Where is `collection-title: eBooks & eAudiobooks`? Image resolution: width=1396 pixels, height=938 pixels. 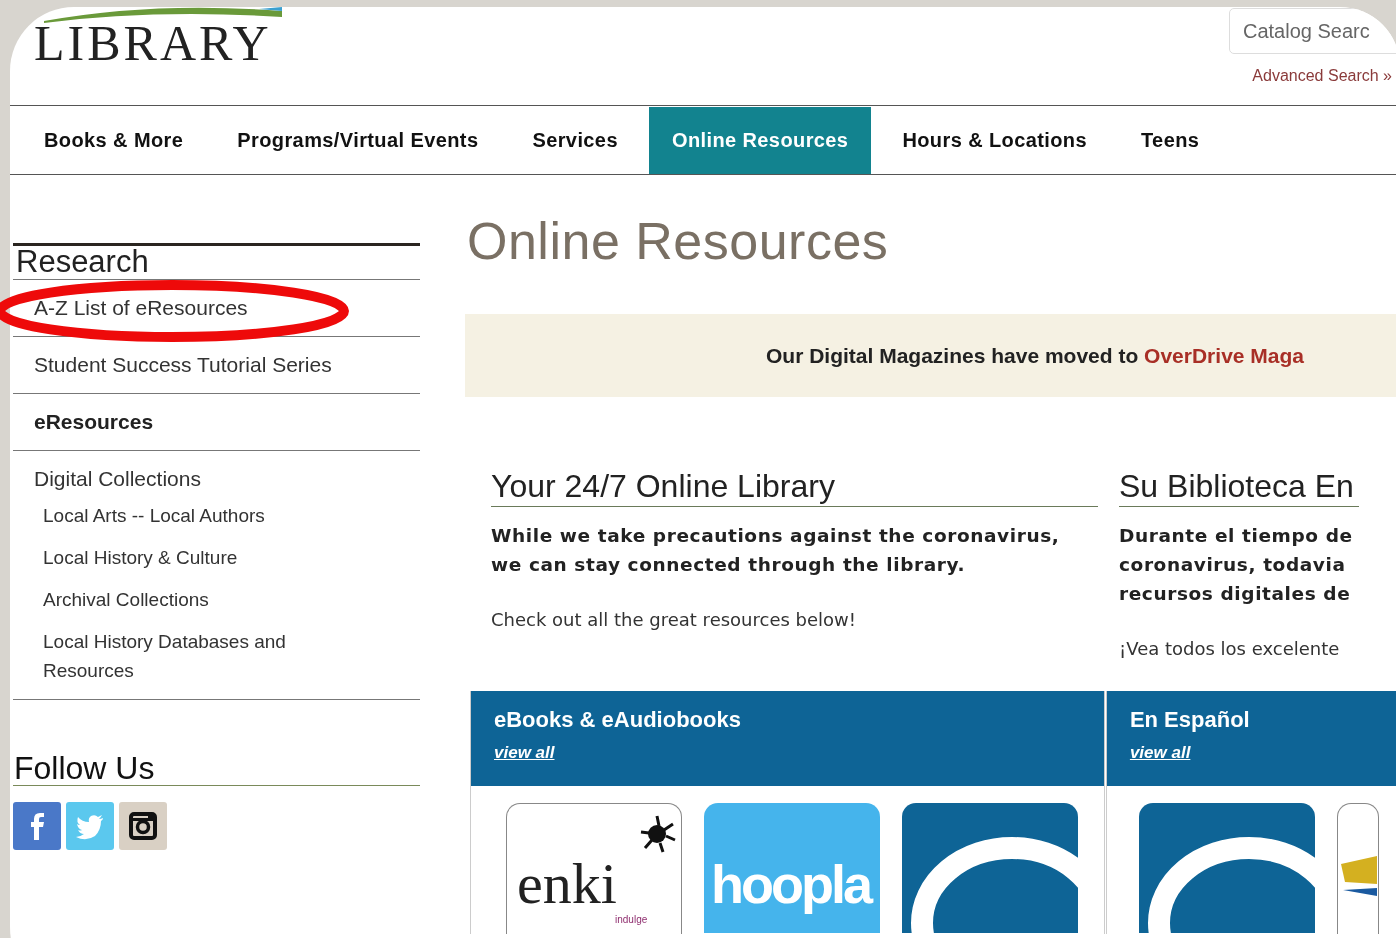 collection-title: eBooks & eAudiobooks is located at coordinates (618, 720).